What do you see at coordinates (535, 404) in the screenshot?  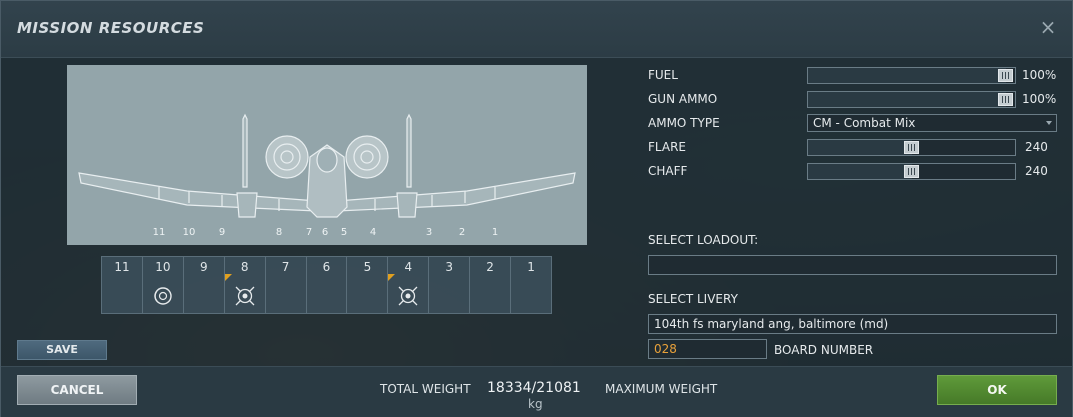 I see `weight-unit: kg` at bounding box center [535, 404].